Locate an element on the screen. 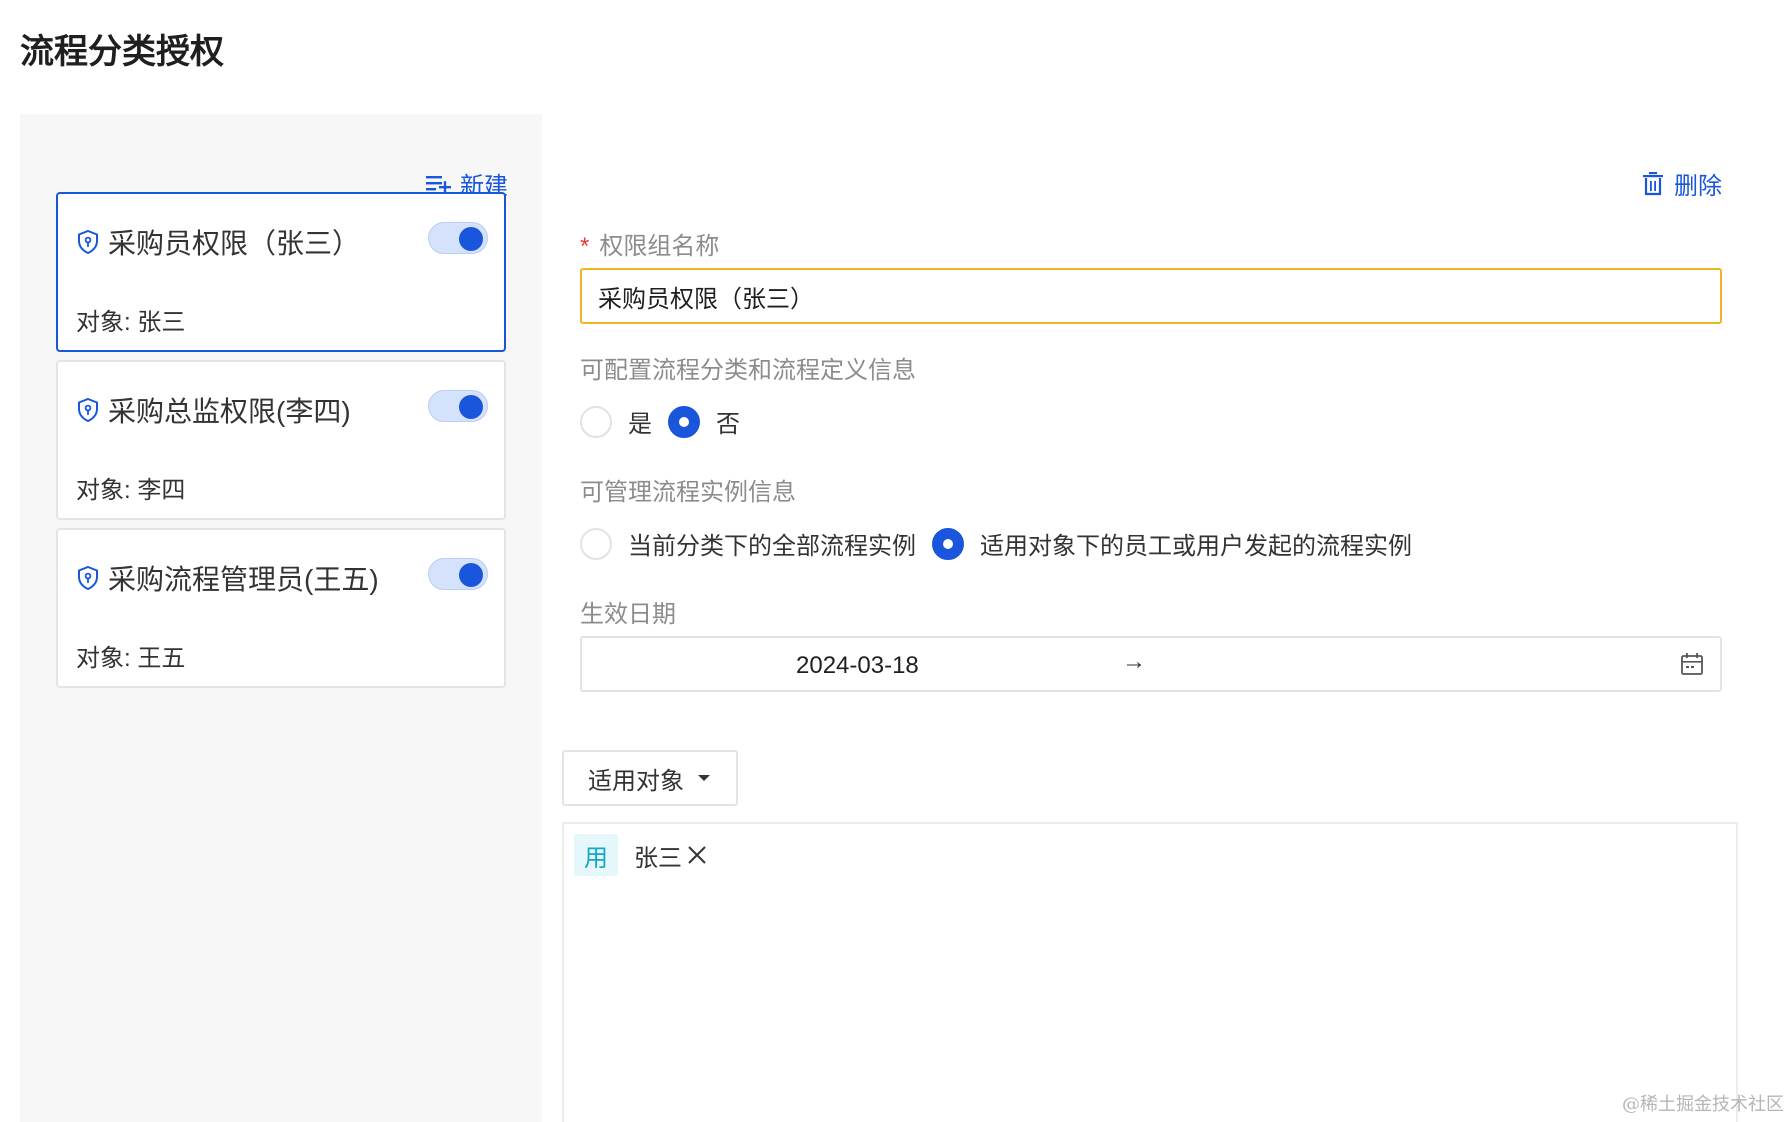 The width and height of the screenshot is (1788, 1122). manage-instance-label: 可管理流程实例信息 is located at coordinates (688, 492).